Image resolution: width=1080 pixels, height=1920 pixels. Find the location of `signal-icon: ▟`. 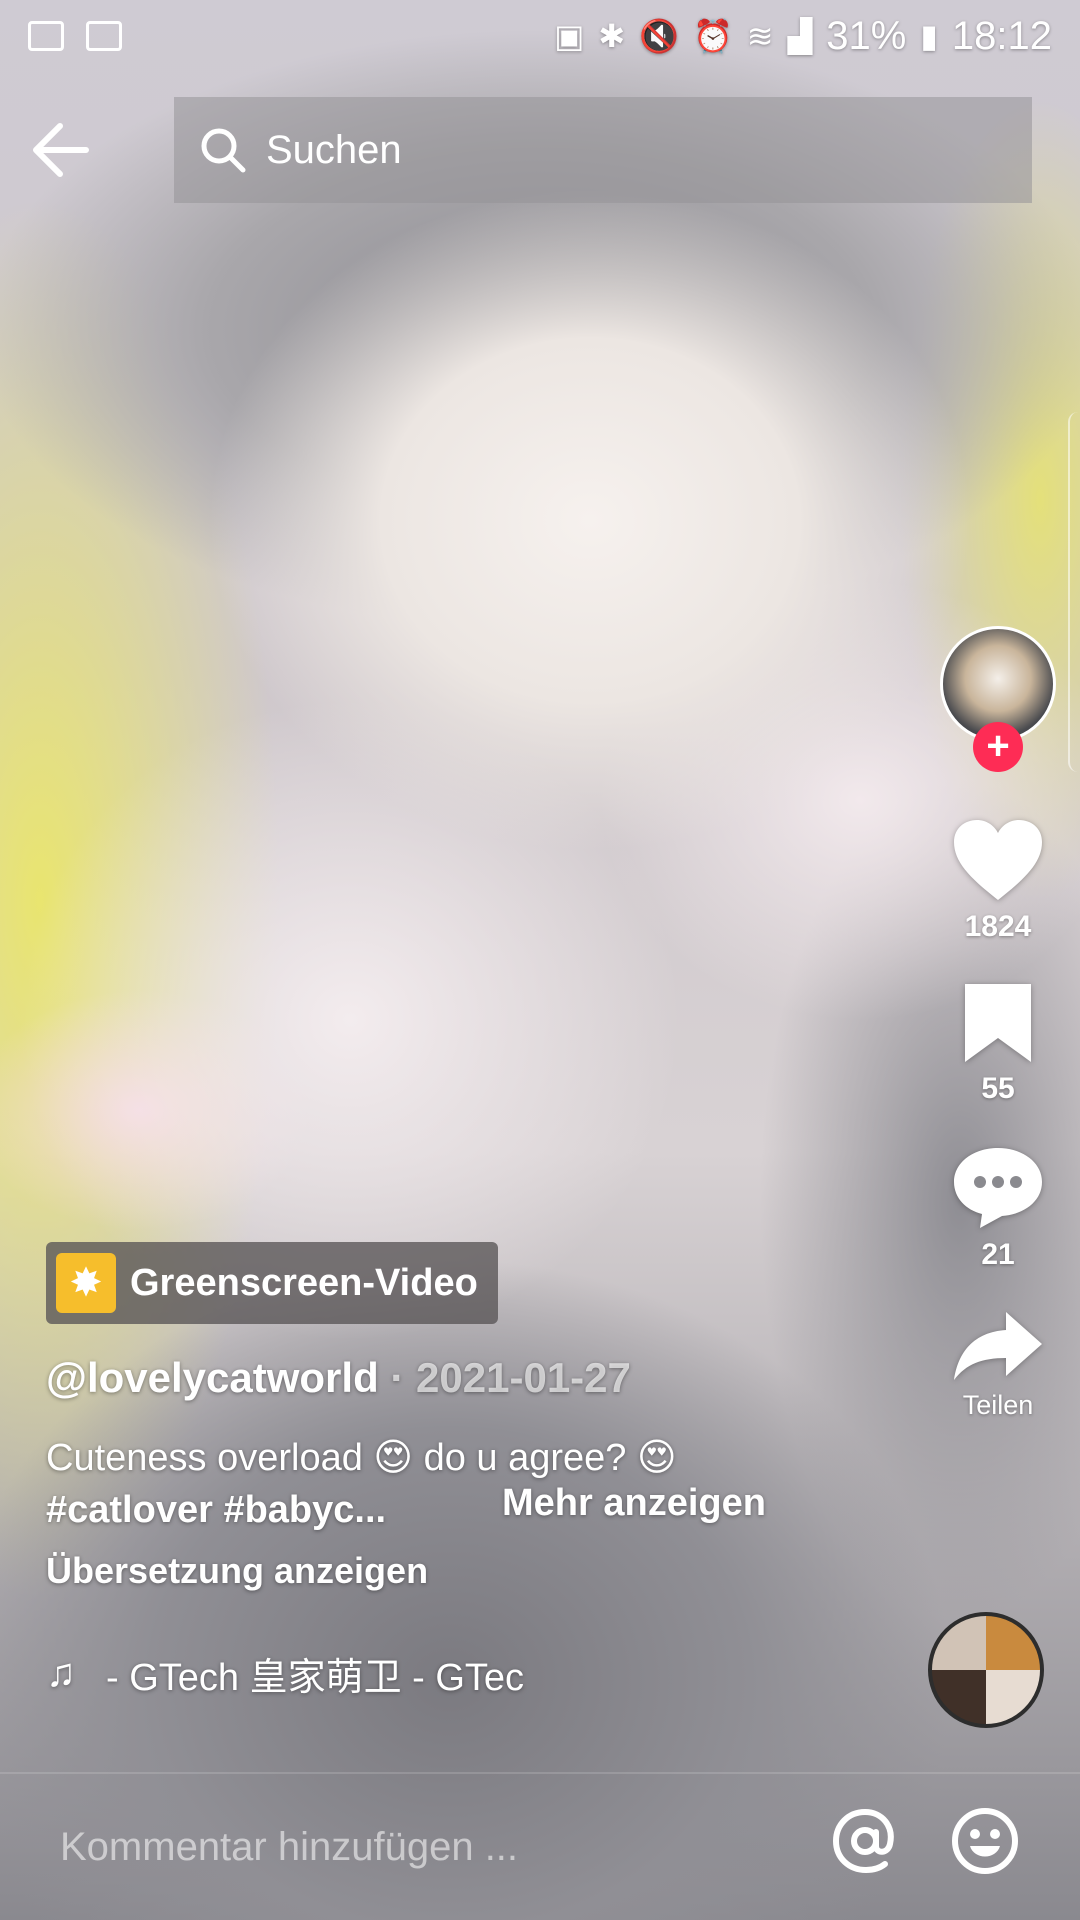

signal-icon: ▟ is located at coordinates (800, 36).